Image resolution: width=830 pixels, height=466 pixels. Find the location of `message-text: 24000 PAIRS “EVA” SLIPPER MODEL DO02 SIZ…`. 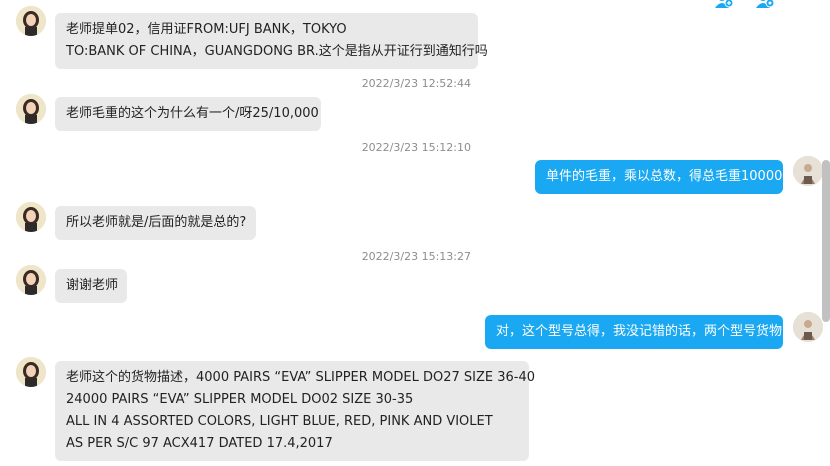

message-text: 24000 PAIRS “EVA” SLIPPER MODEL DO02 SIZ… is located at coordinates (240, 399).